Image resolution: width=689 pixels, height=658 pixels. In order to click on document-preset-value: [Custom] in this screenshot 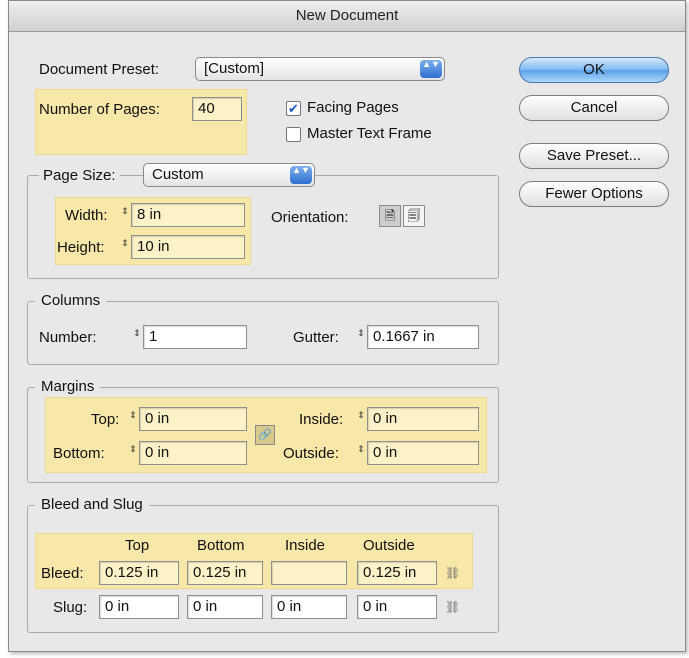, I will do `click(234, 68)`.